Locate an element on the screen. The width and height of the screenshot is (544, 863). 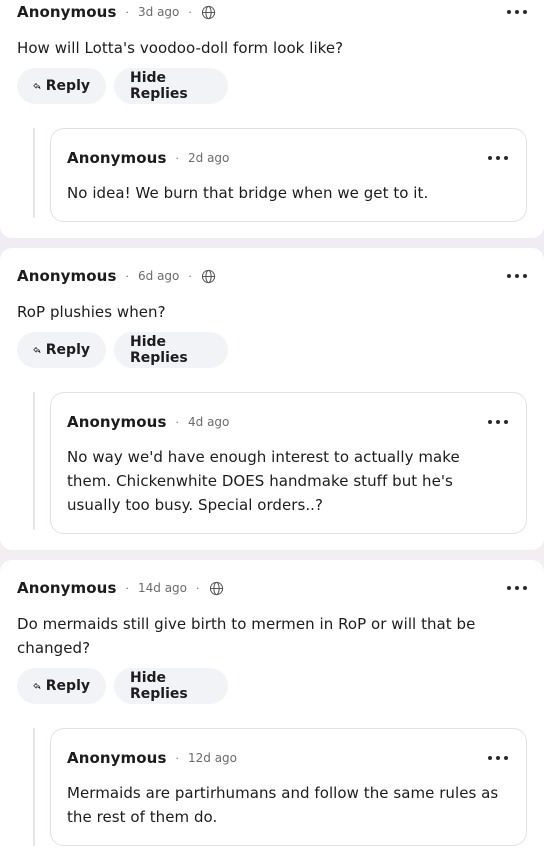
comment-text: RoP plushies when? is located at coordinates (91, 312).